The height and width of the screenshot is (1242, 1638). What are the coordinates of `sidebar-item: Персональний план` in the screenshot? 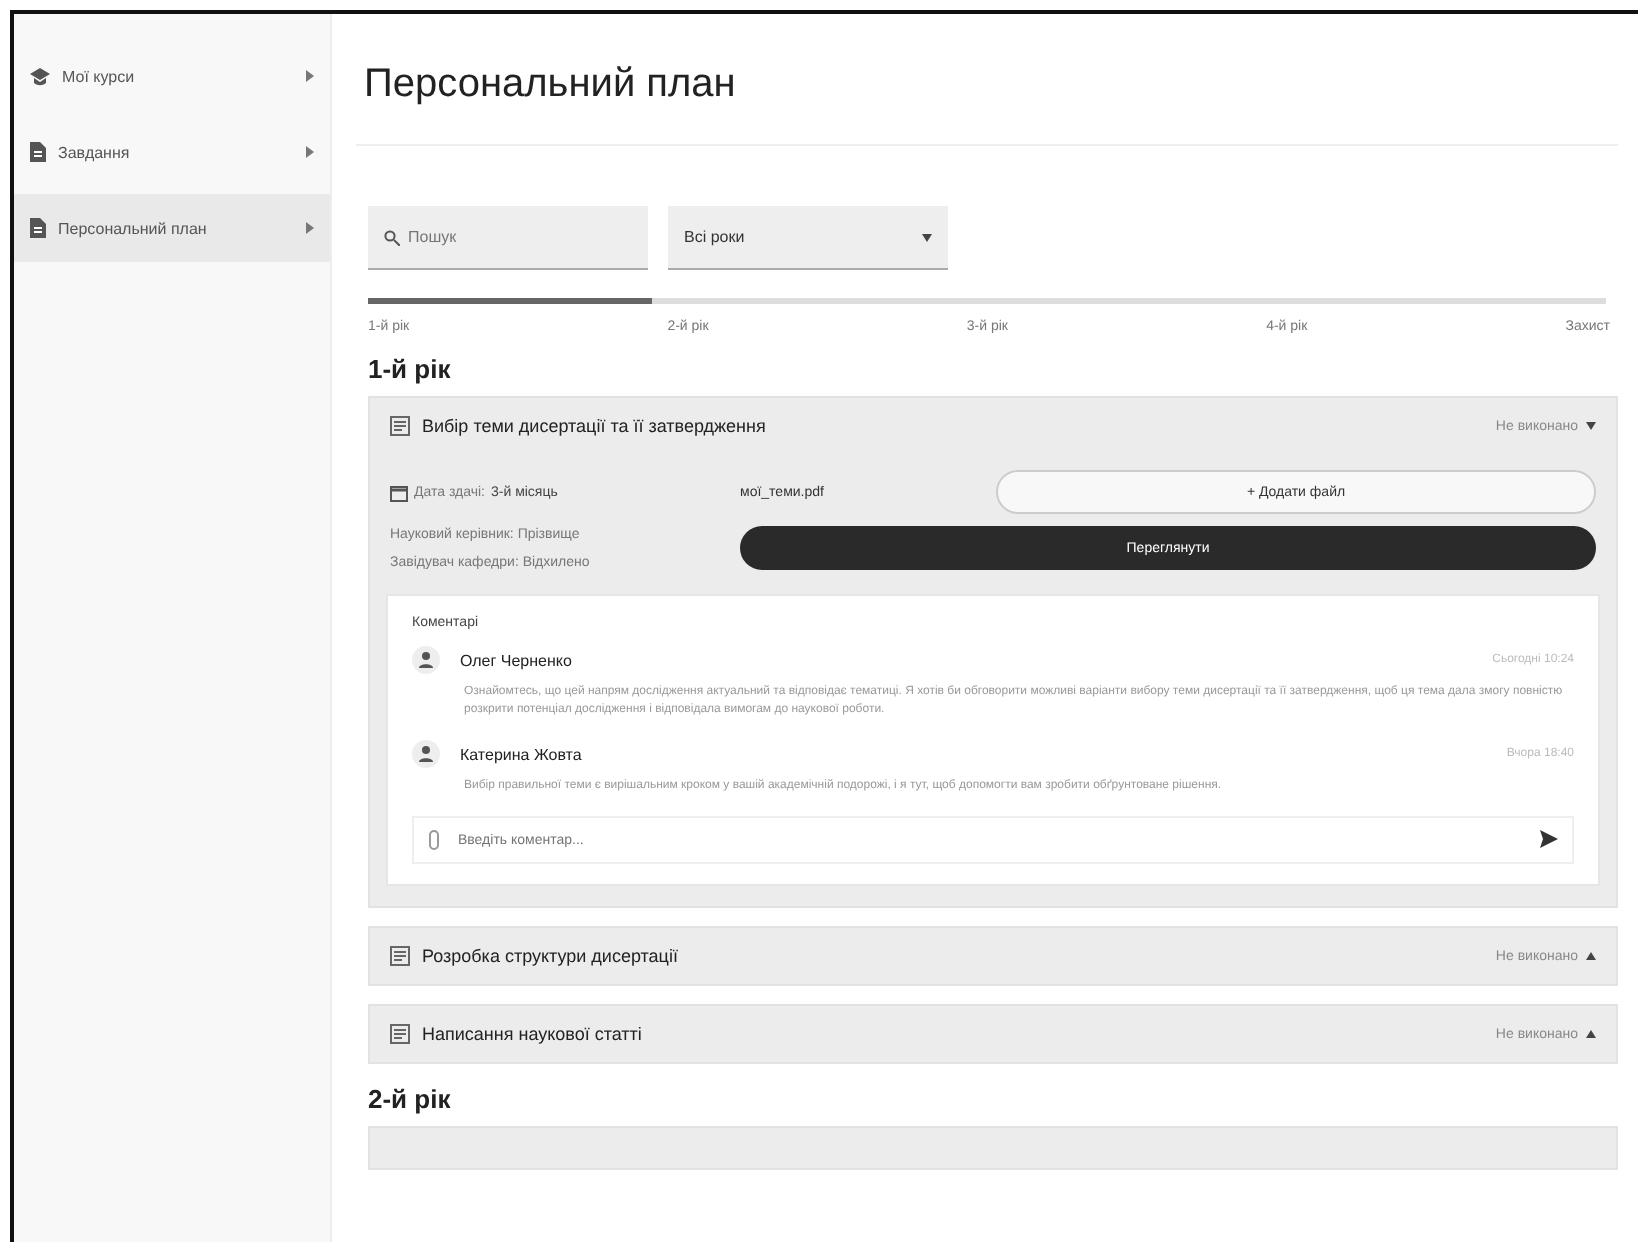 It's located at (172, 228).